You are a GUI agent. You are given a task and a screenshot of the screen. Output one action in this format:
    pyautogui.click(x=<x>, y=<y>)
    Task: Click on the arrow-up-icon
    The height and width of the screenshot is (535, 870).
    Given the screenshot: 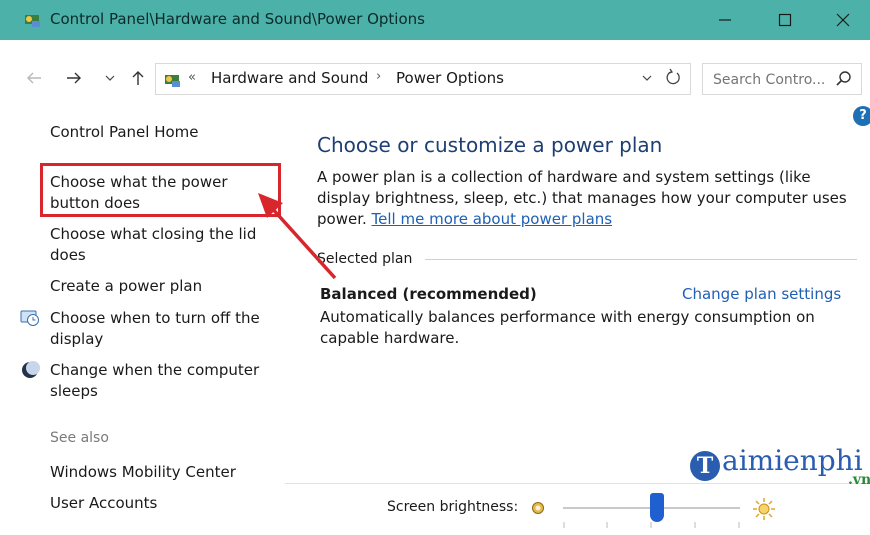 What is the action you would take?
    pyautogui.click(x=138, y=78)
    